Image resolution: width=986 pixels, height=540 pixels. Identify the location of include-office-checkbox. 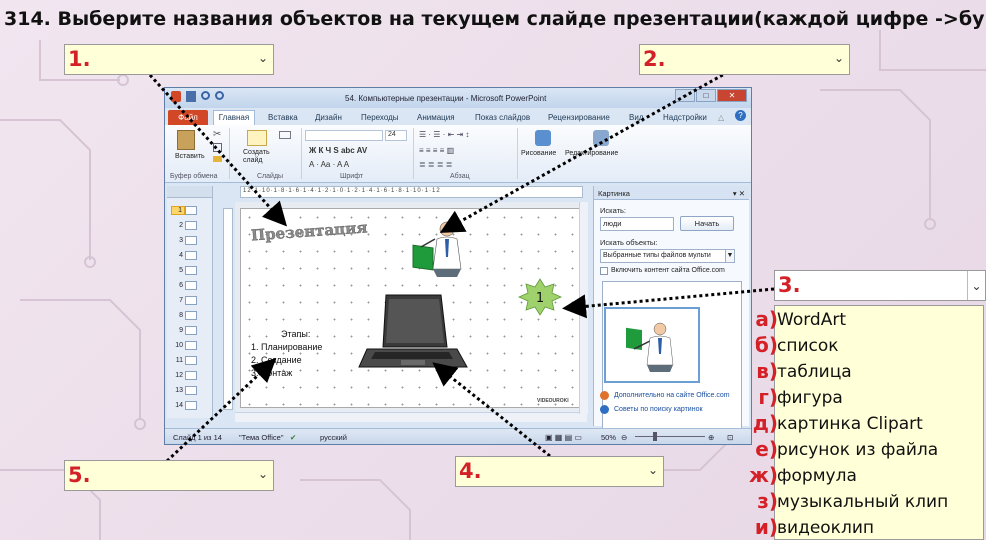
(604, 271).